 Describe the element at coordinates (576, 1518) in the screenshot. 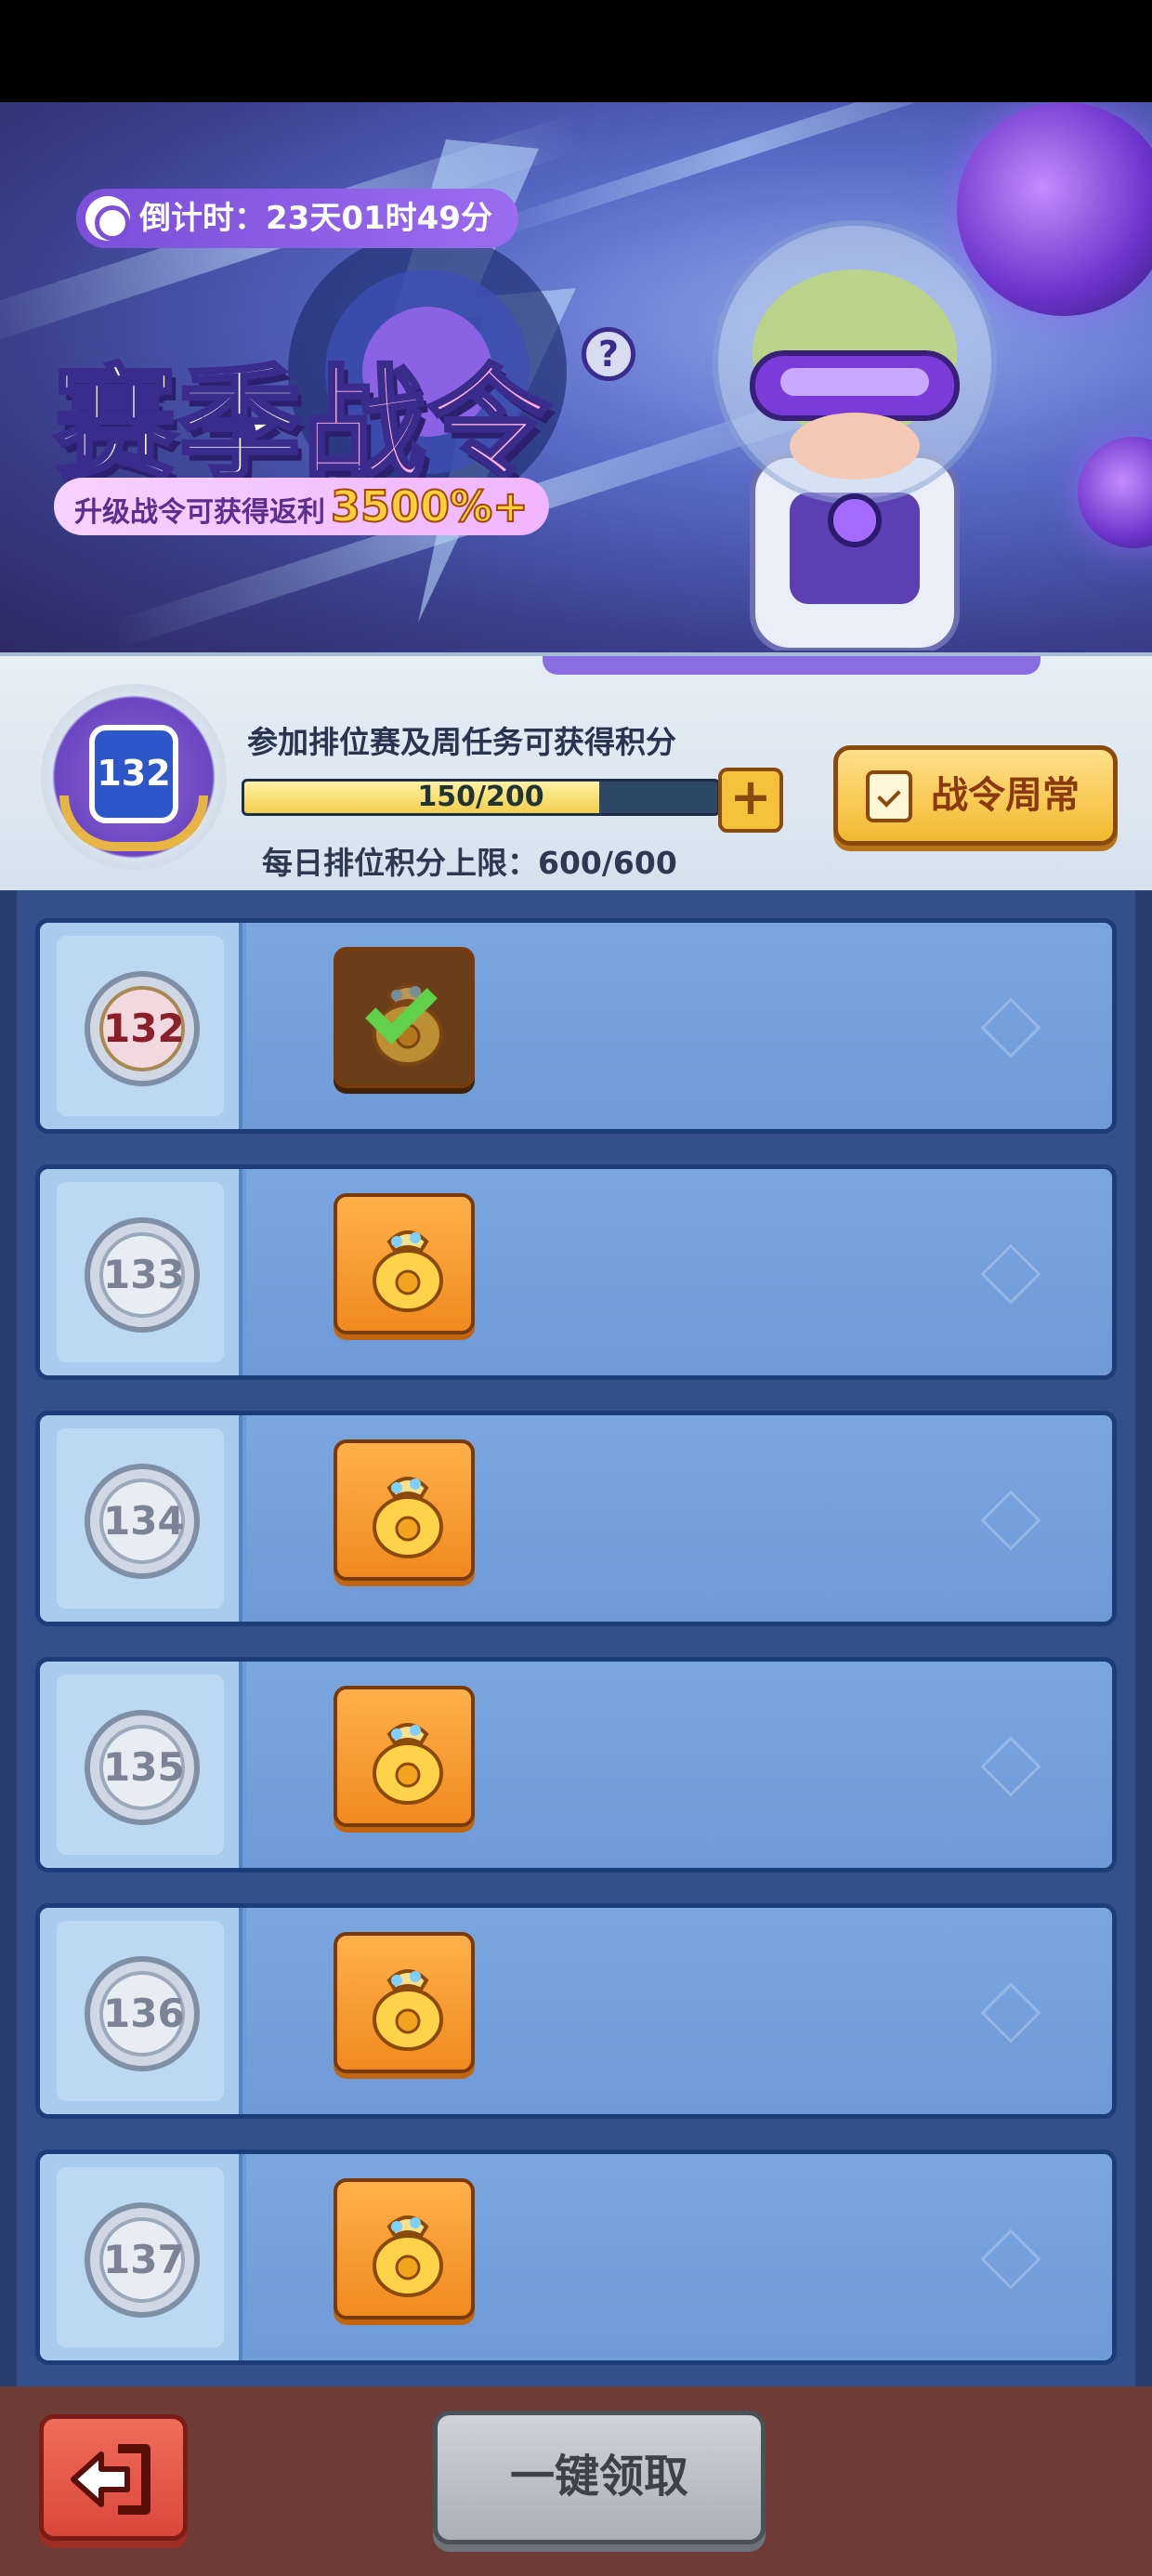

I see `reward-row: 134` at that location.